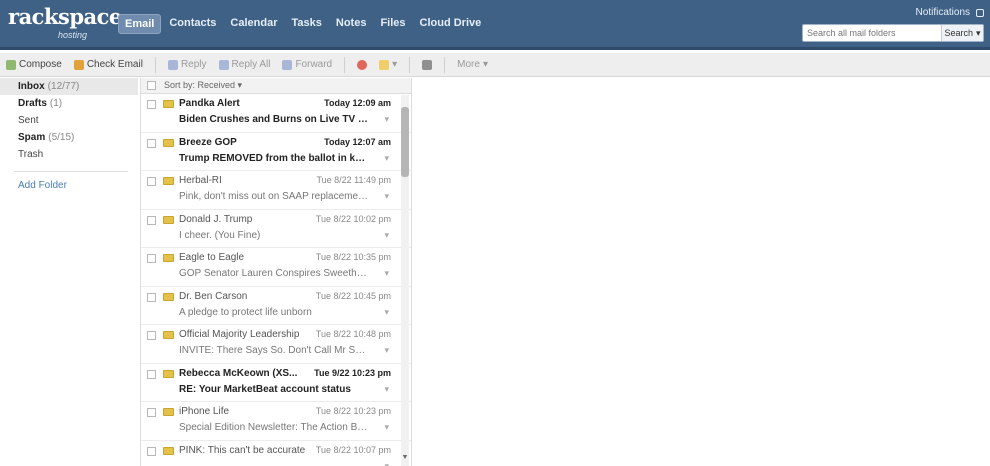  I want to click on tab-email: Email, so click(140, 24).